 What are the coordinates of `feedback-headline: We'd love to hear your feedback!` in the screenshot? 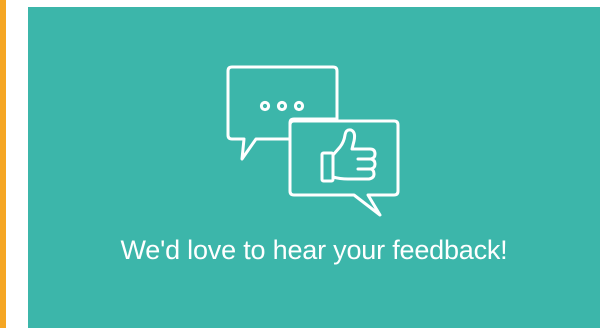 It's located at (314, 250).